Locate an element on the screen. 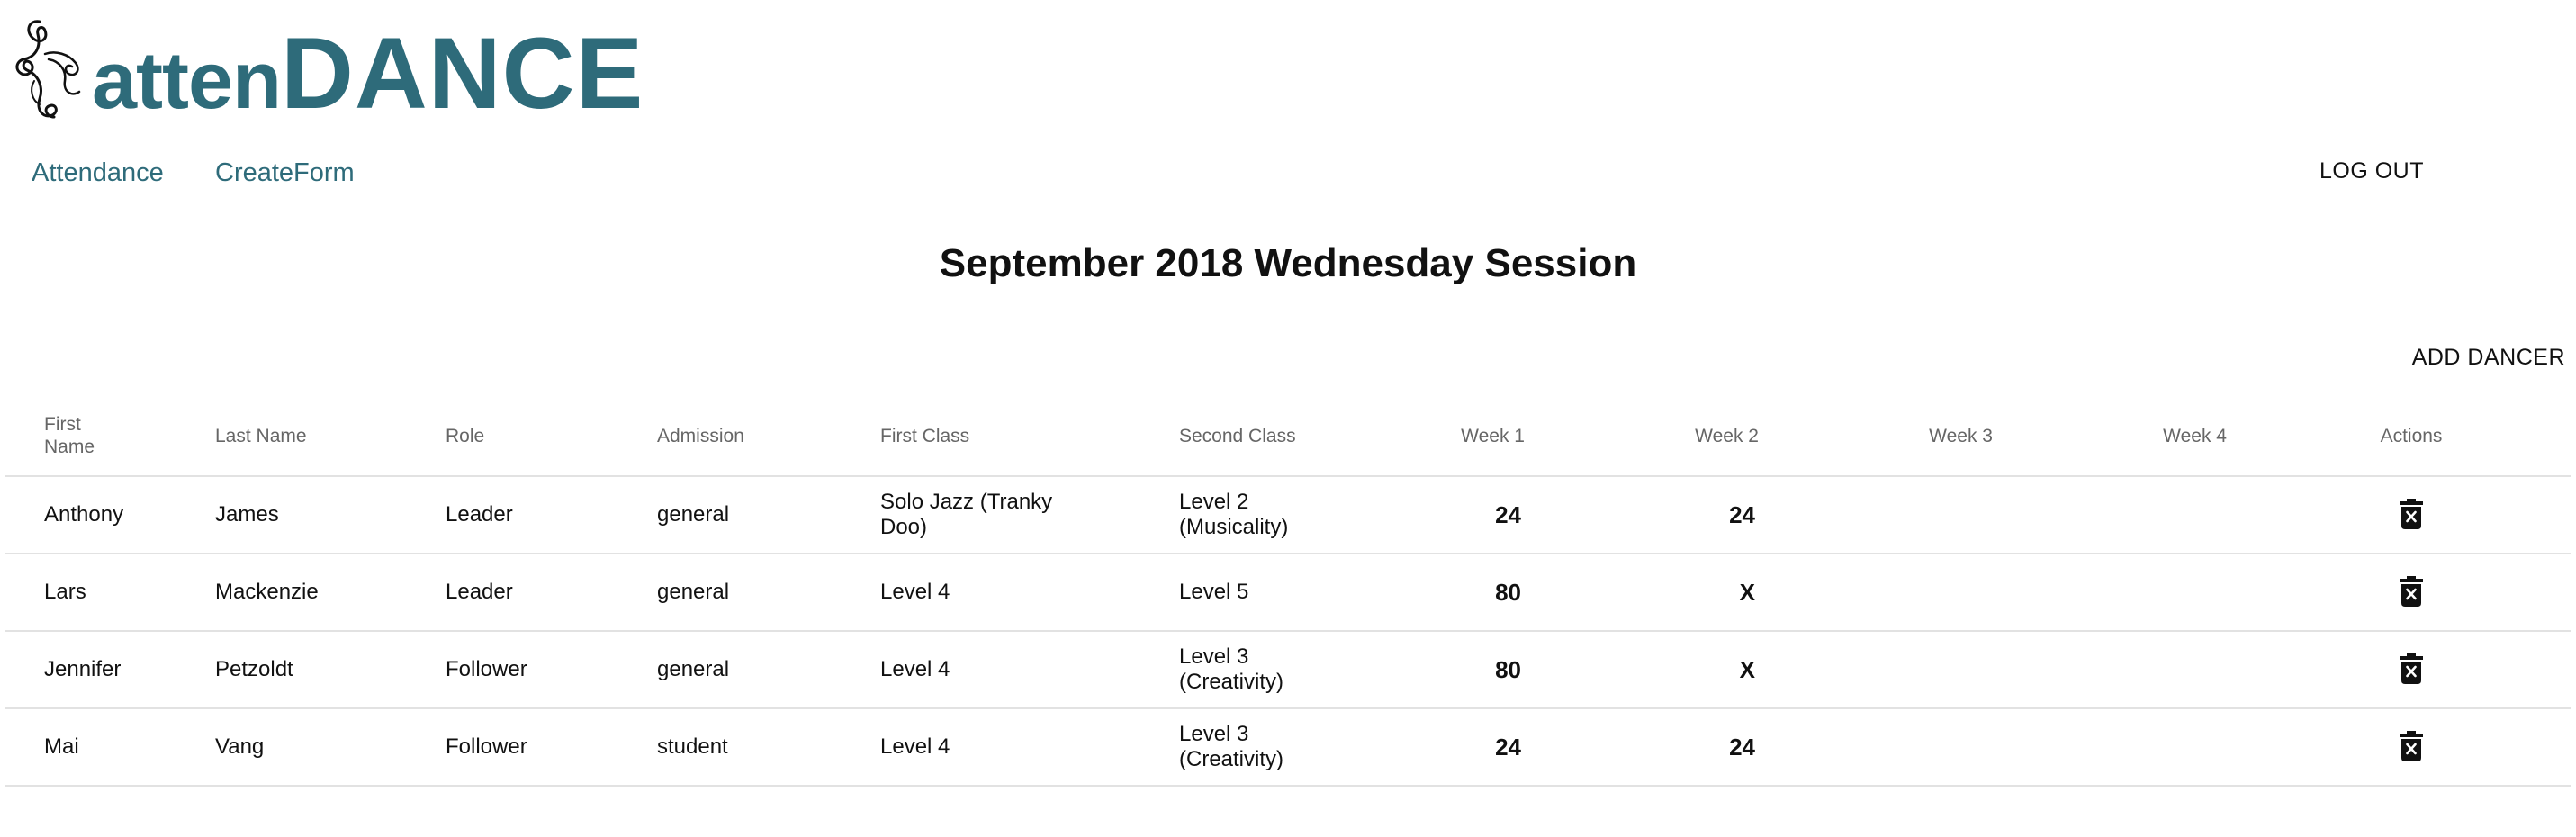  column-header-first-name: First Name is located at coordinates (90, 436).